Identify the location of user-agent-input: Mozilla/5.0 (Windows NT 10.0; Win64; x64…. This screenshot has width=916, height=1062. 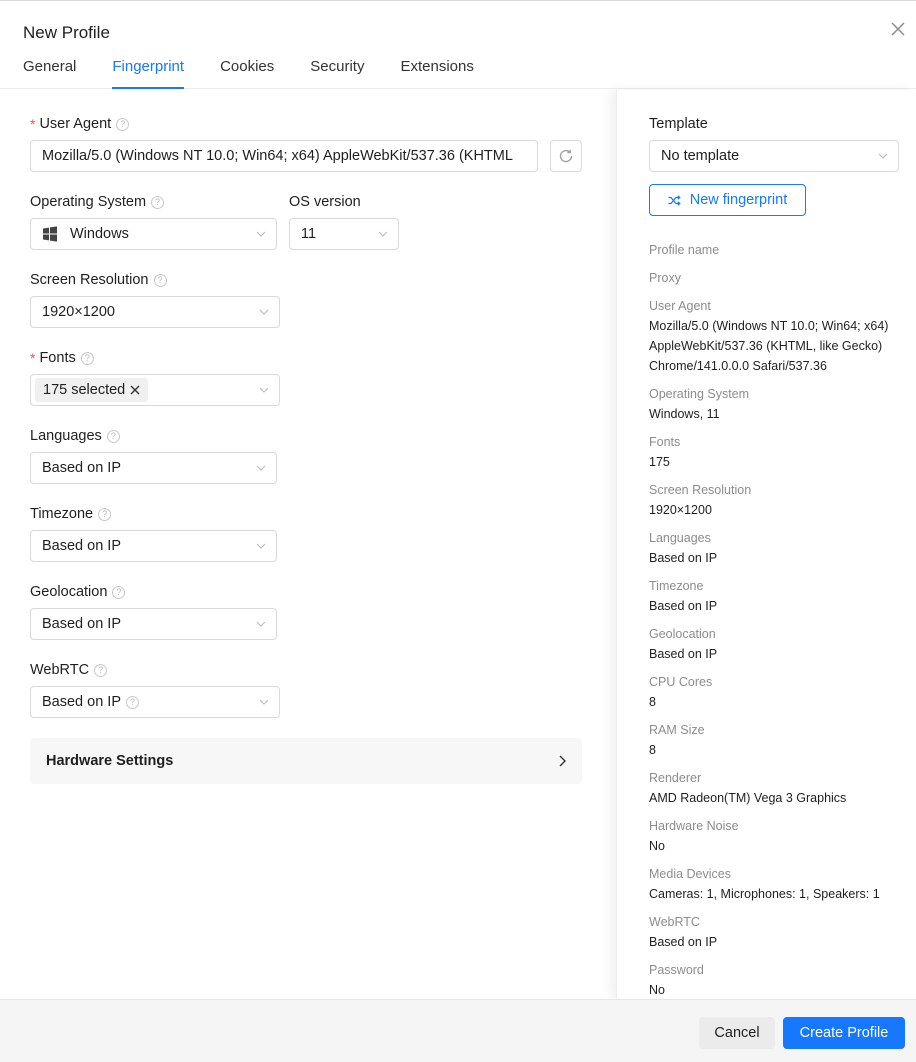
(284, 156).